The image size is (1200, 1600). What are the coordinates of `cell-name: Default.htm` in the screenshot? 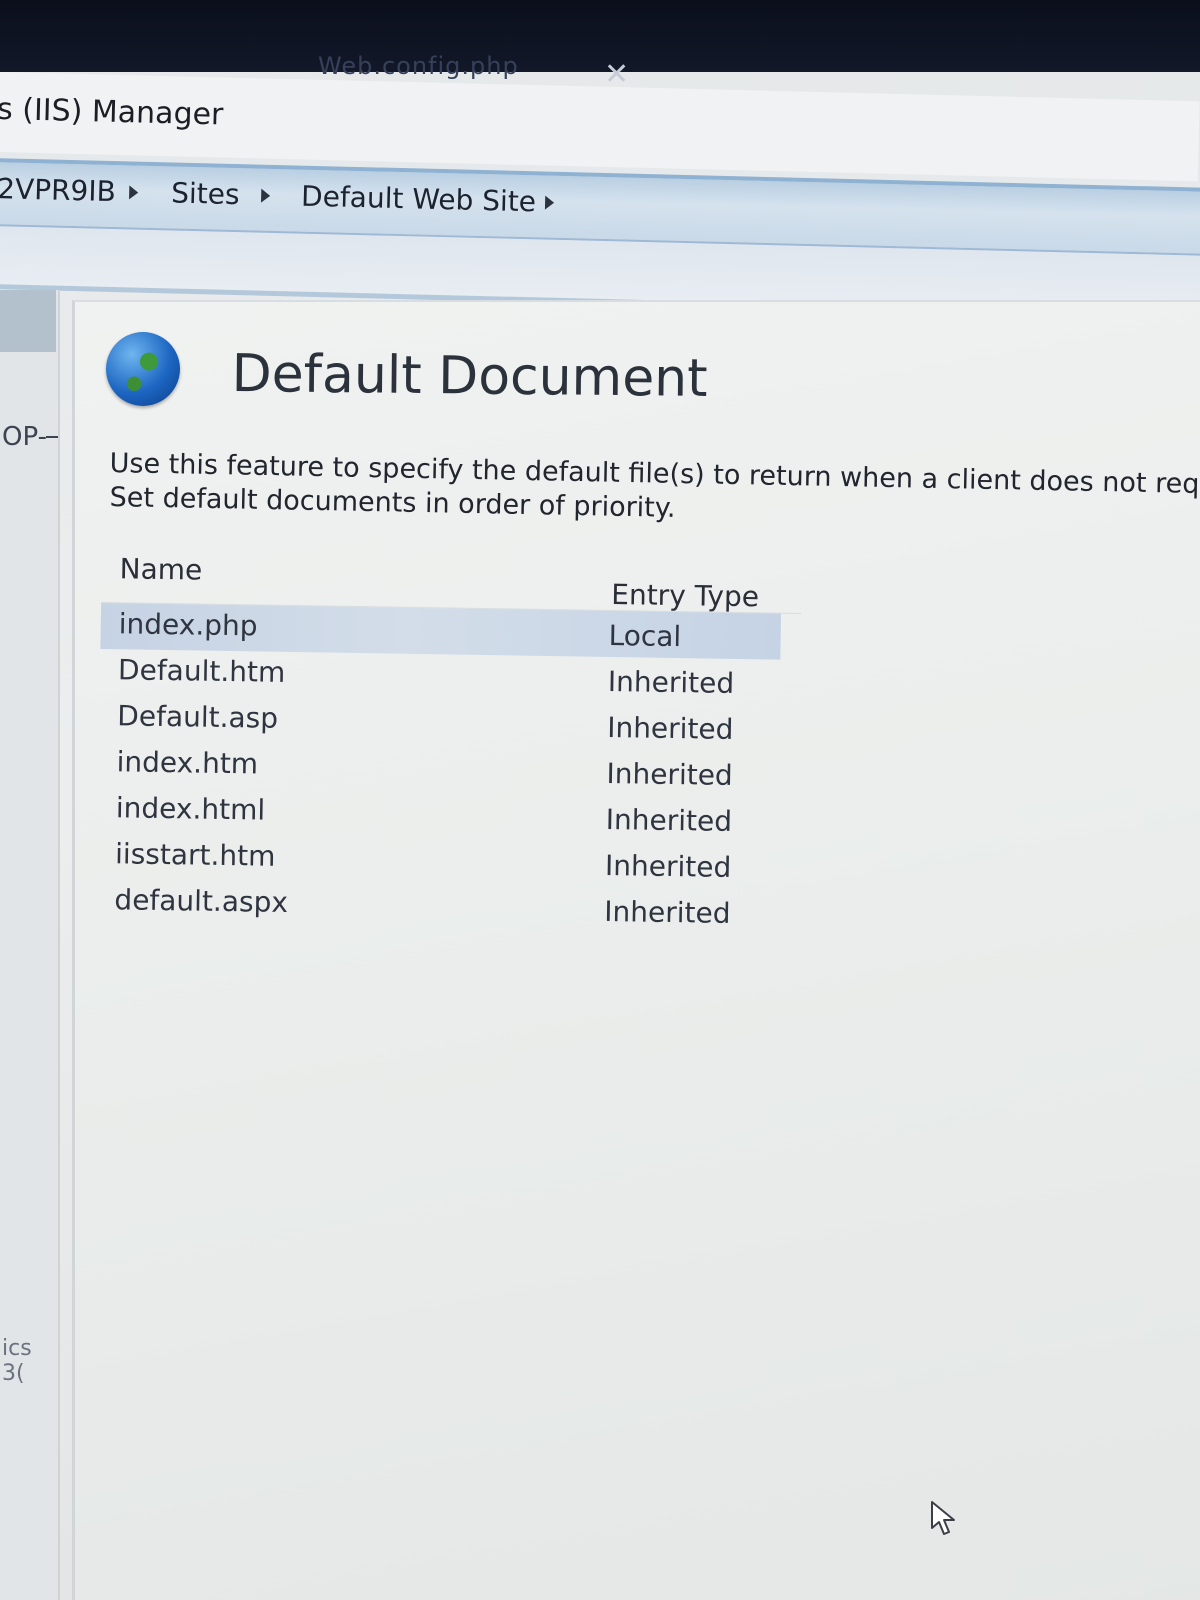 It's located at (201, 671).